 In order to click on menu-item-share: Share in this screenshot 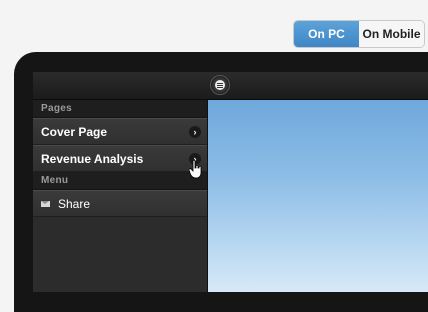, I will do `click(120, 203)`.